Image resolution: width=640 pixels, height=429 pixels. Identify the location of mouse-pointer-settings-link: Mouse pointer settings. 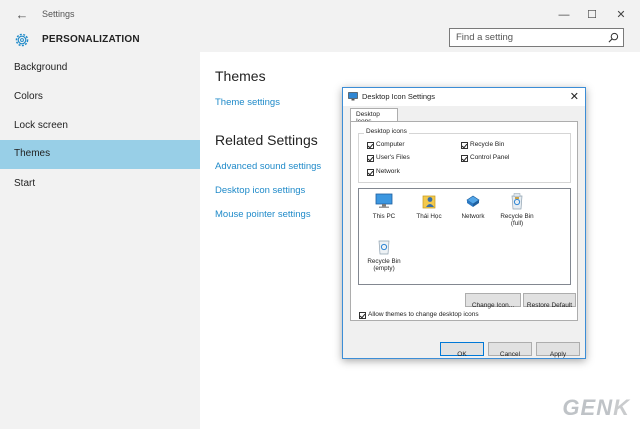
(263, 214).